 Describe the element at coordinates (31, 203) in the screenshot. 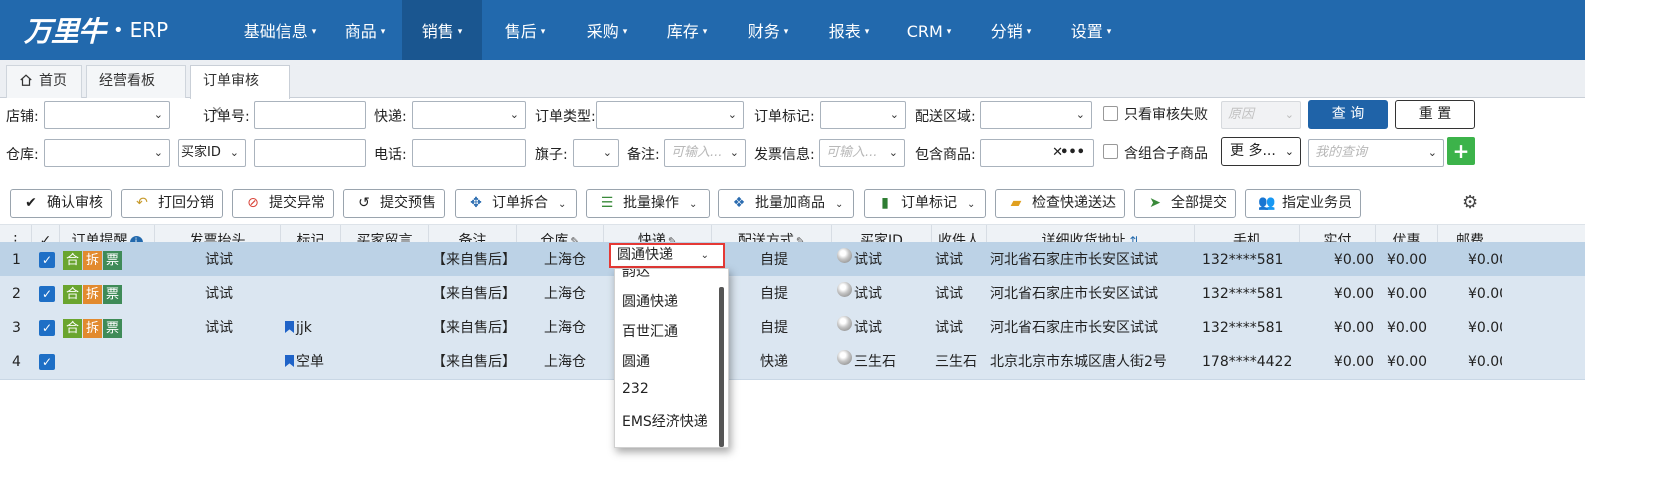

I see `check-icon: ✔` at that location.